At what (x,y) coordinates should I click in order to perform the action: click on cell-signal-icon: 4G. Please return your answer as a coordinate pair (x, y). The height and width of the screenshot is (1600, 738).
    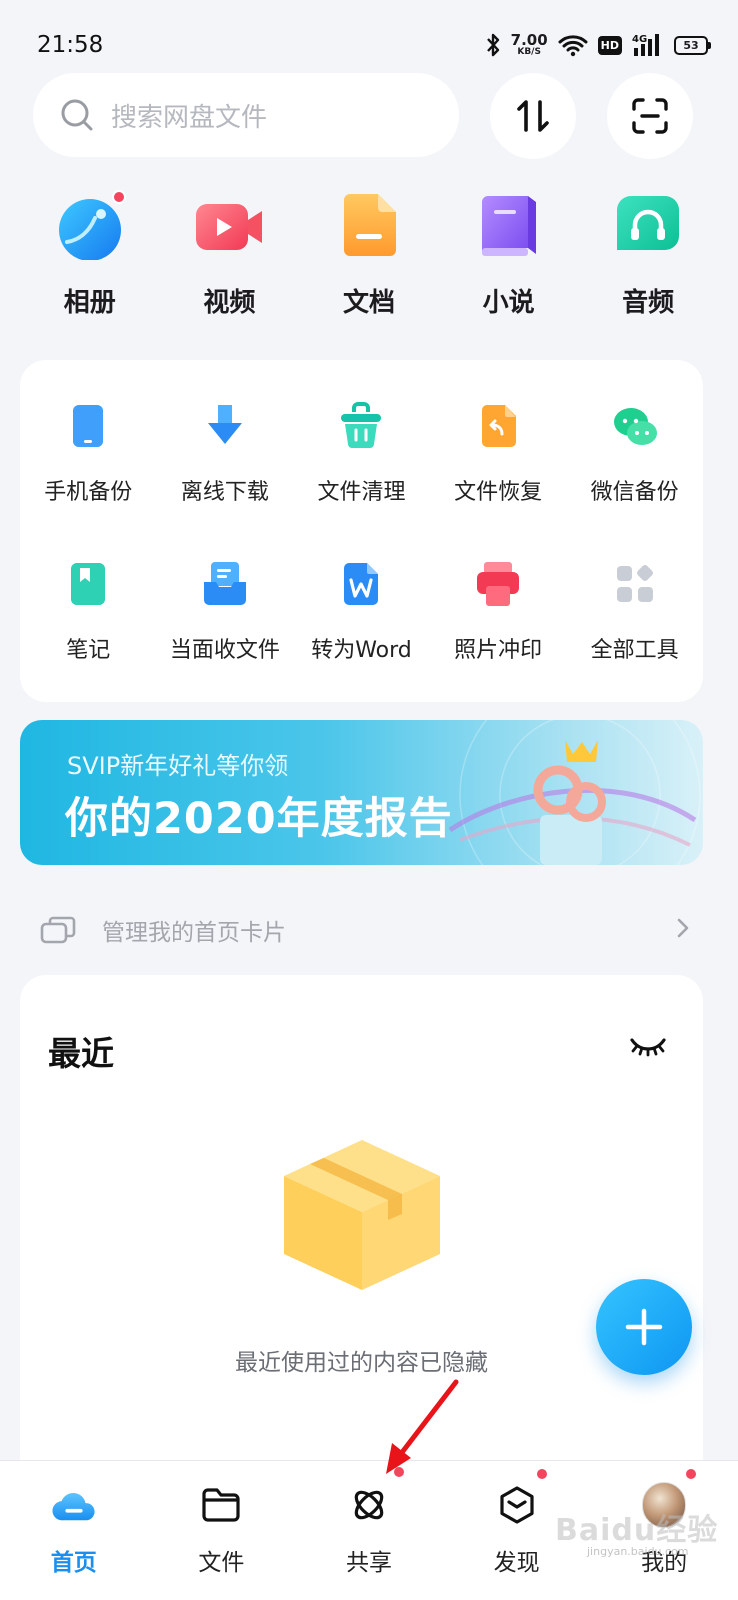
    Looking at the image, I should click on (645, 45).